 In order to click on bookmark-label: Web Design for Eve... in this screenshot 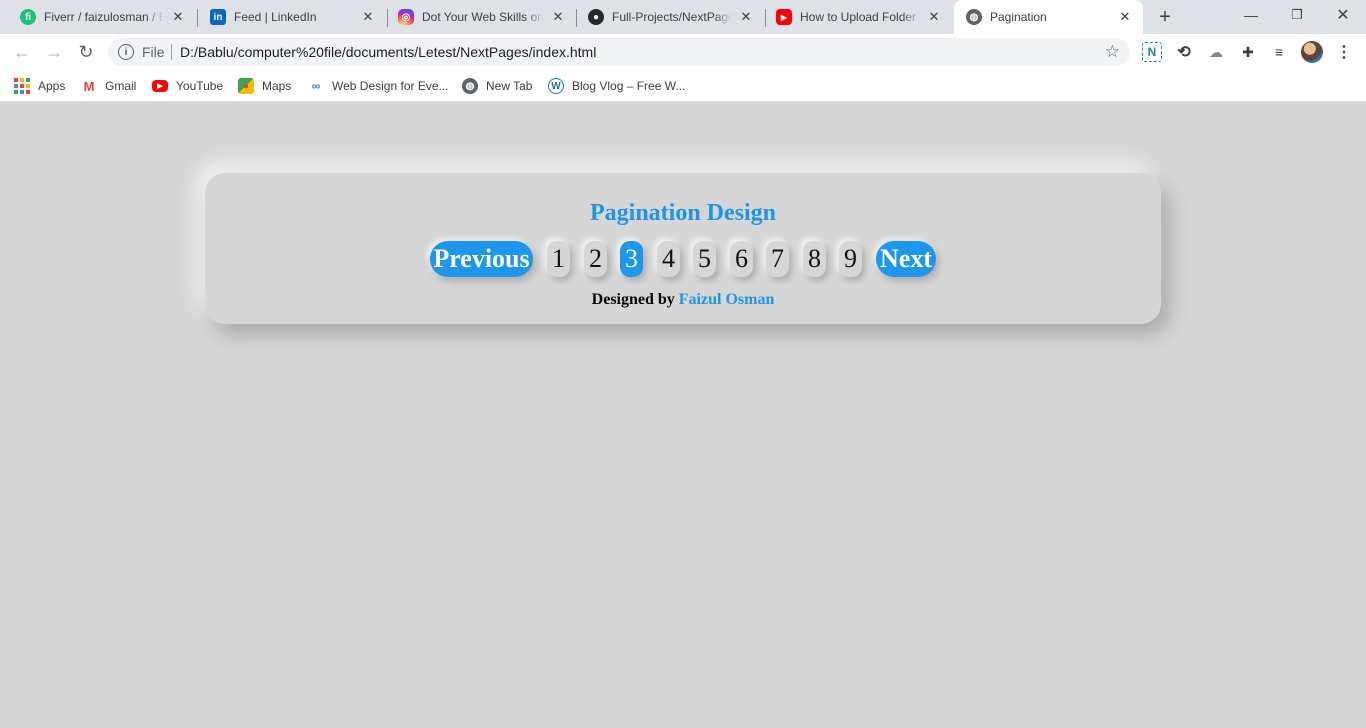, I will do `click(390, 86)`.